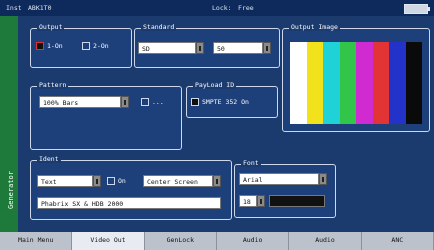  Describe the element at coordinates (246, 8) in the screenshot. I see `lock-value: Free` at that location.